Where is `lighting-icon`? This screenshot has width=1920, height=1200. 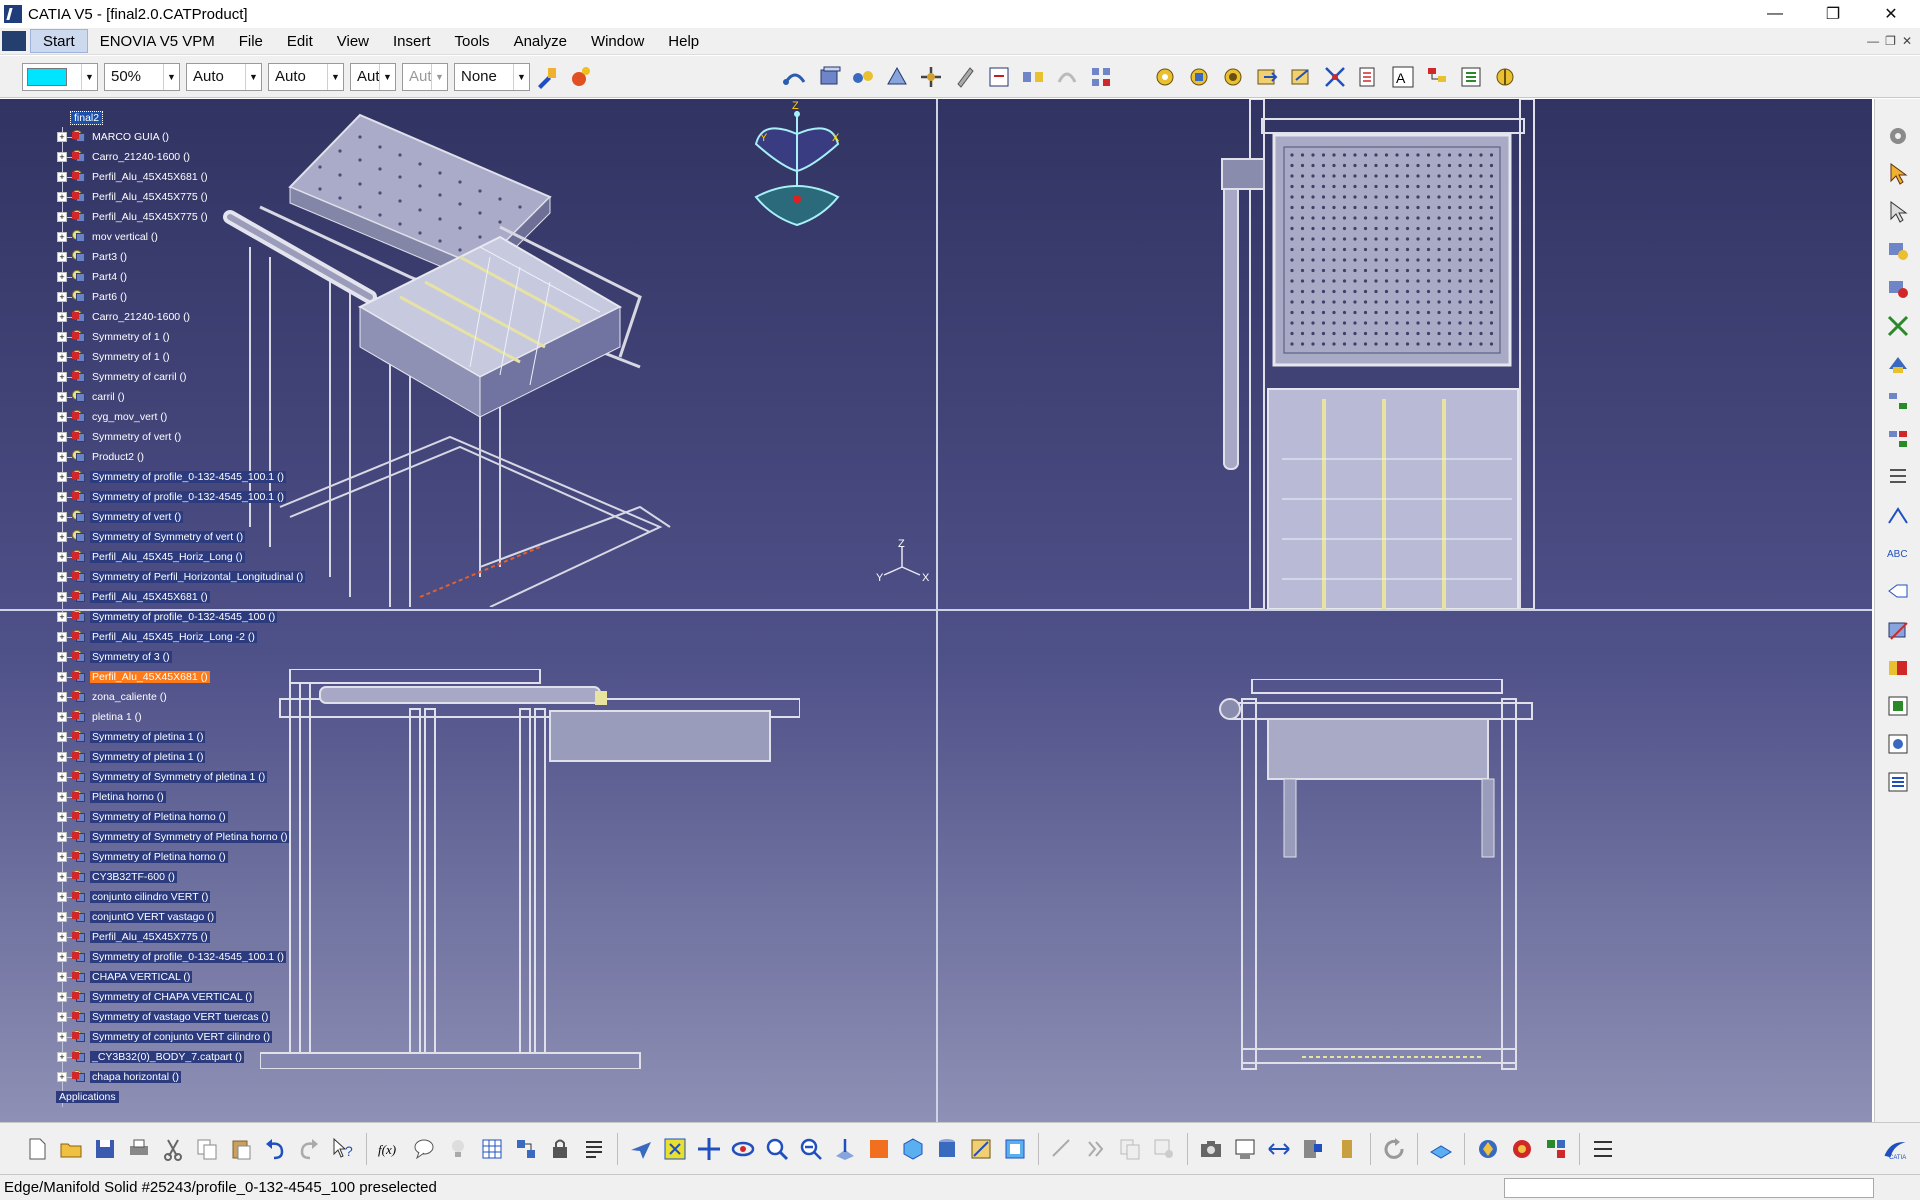 lighting-icon is located at coordinates (1556, 1149).